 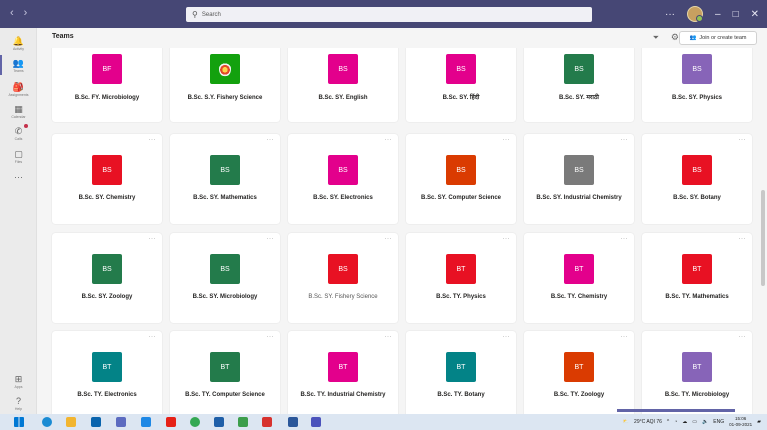 I want to click on taskbar-word-icon, so click(x=293, y=422).